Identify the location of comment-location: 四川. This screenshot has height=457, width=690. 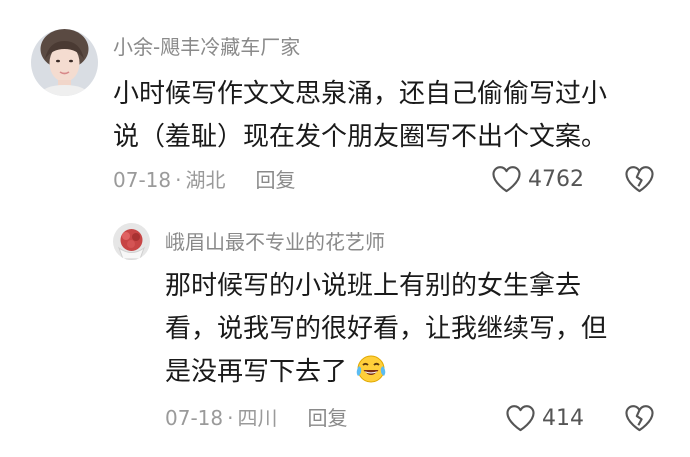
(257, 418).